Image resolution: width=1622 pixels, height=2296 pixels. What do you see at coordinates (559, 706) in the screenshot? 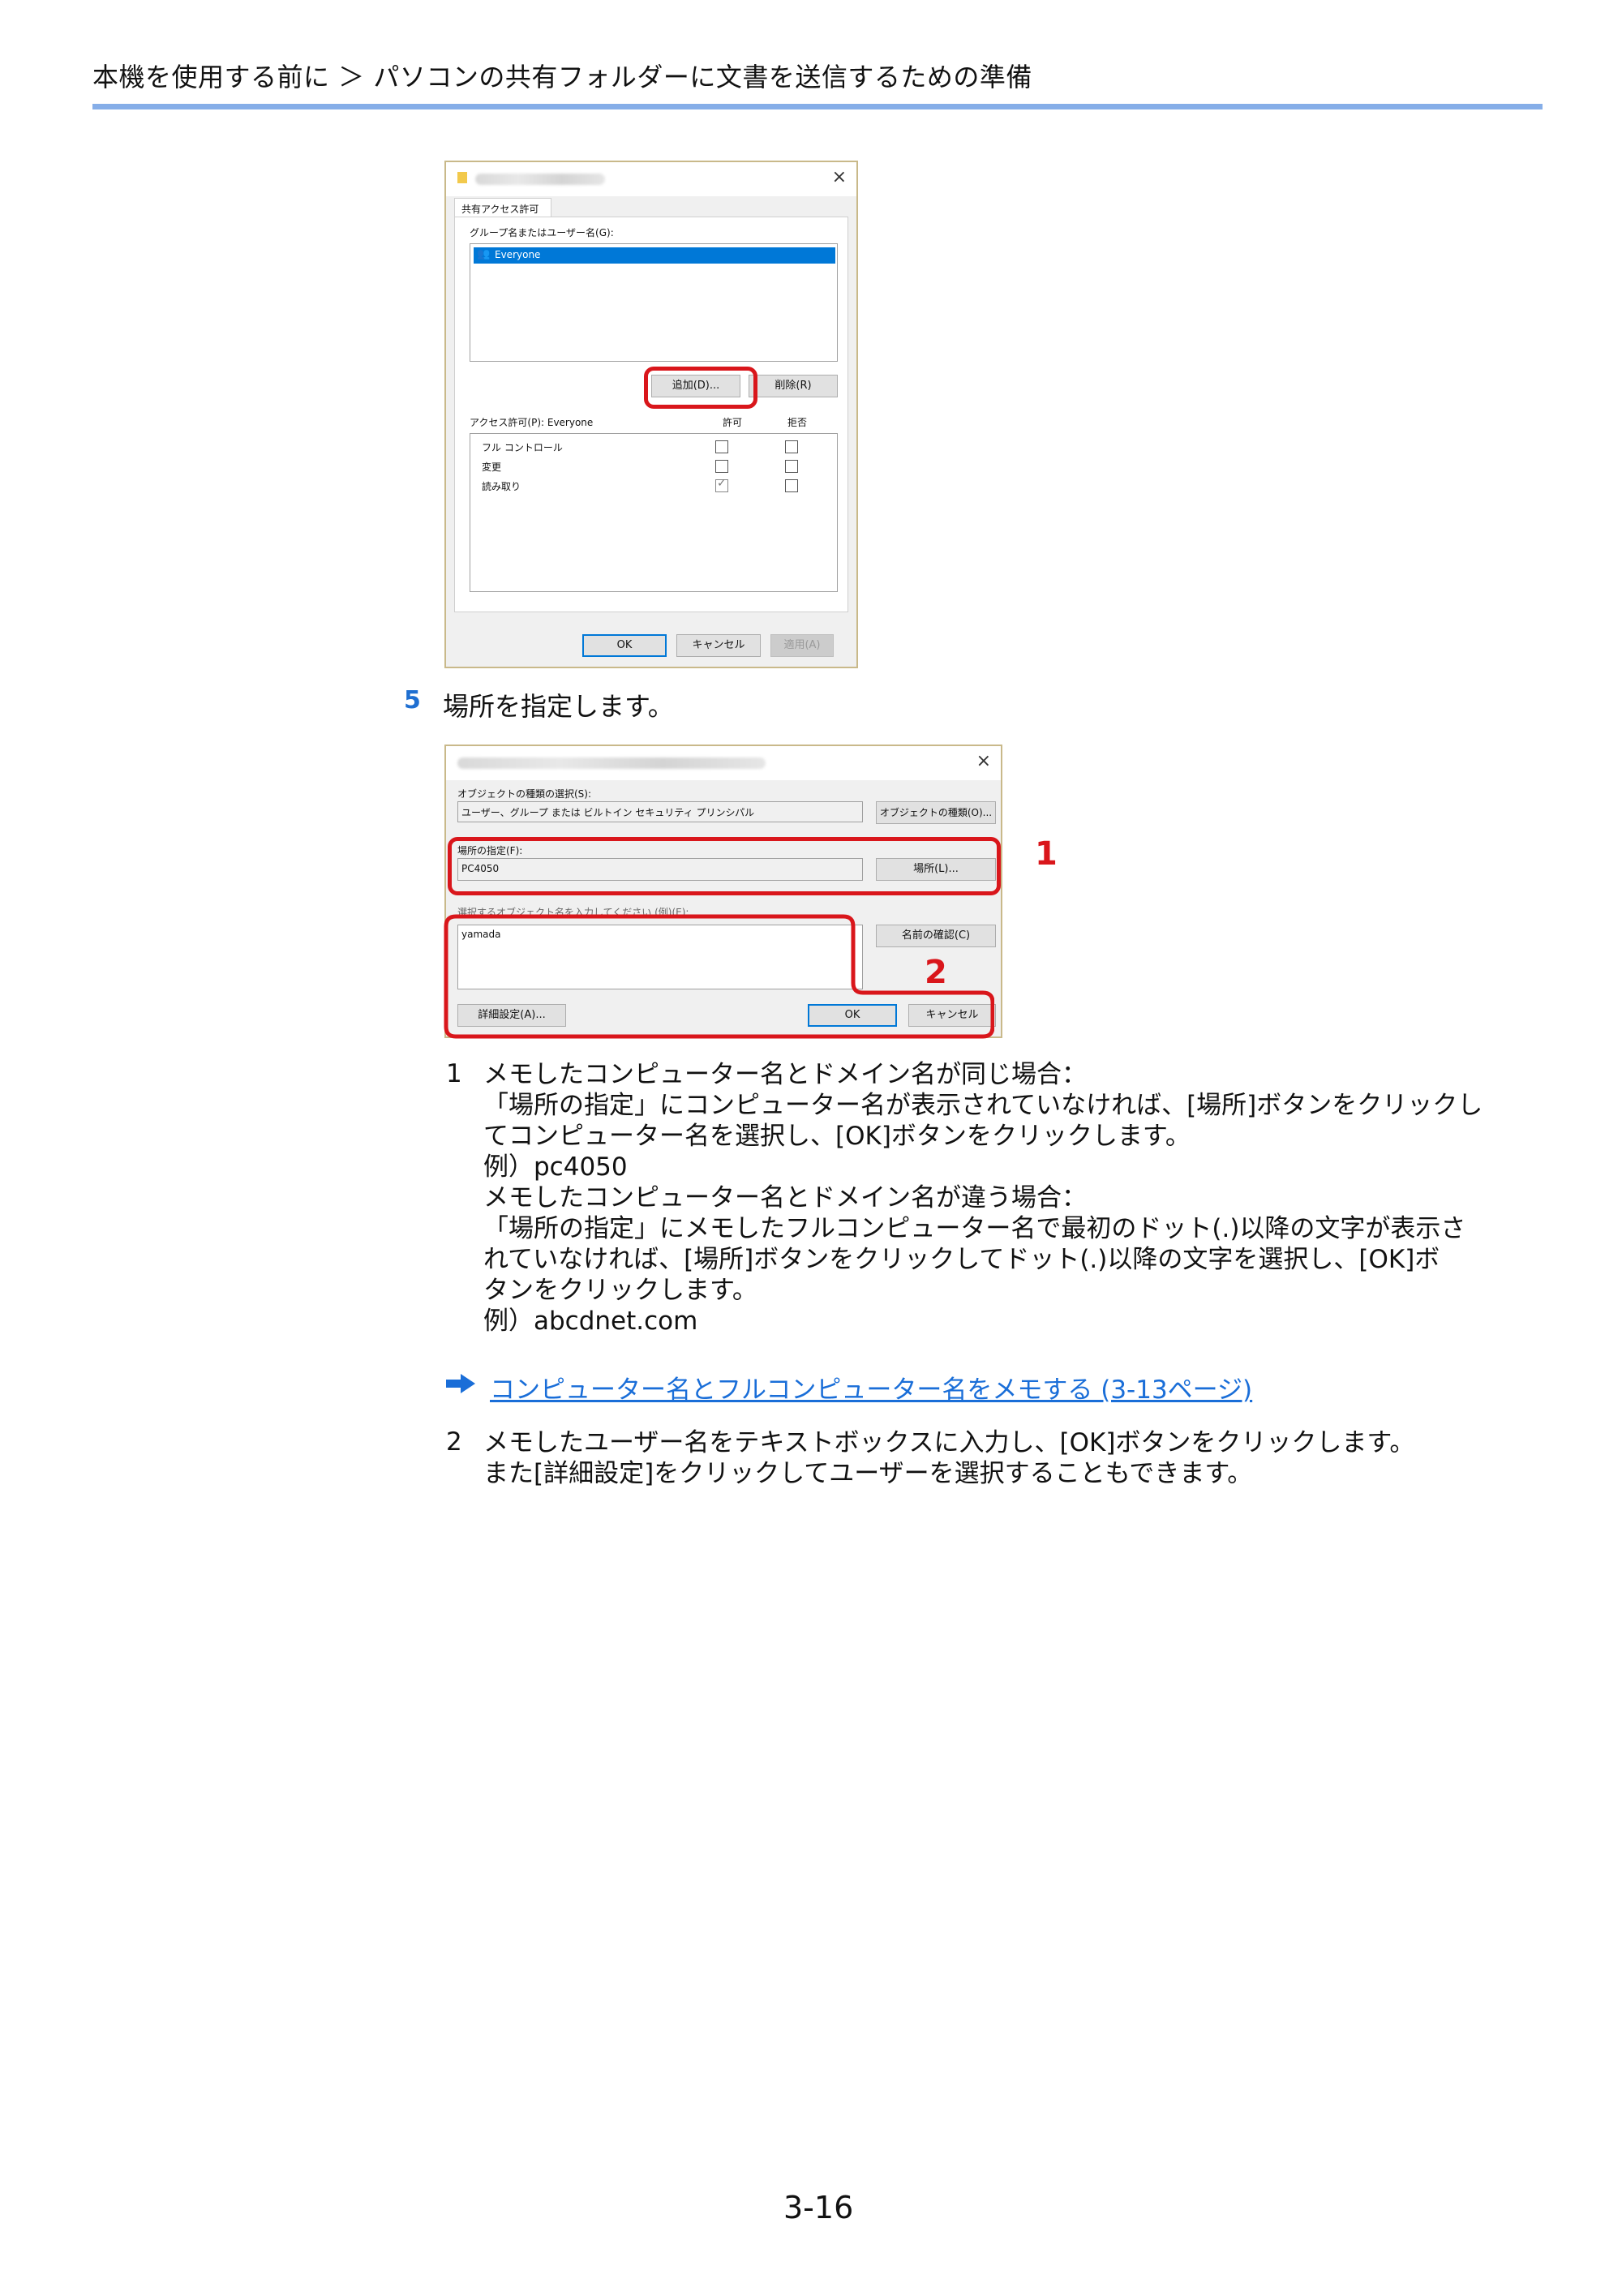
I see `step-text: 場所を指定します。` at bounding box center [559, 706].